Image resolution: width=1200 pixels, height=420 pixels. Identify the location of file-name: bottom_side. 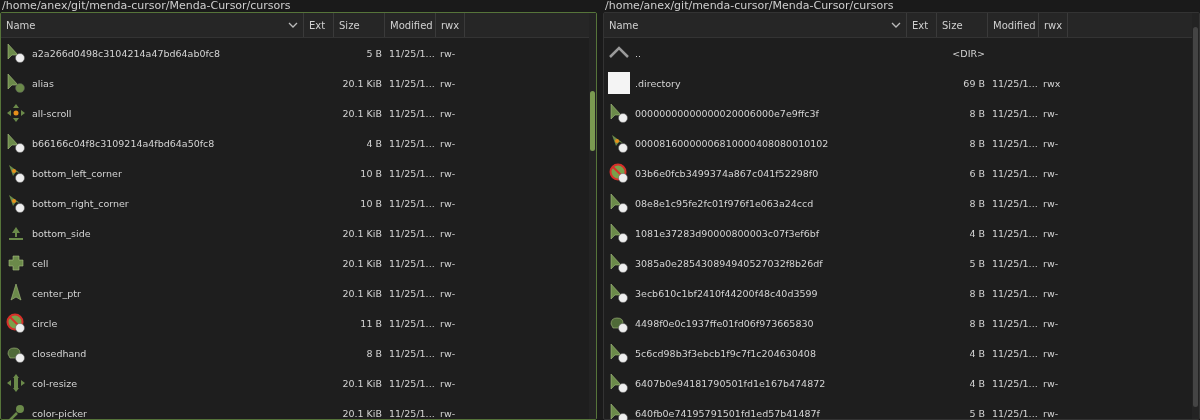
(61, 233).